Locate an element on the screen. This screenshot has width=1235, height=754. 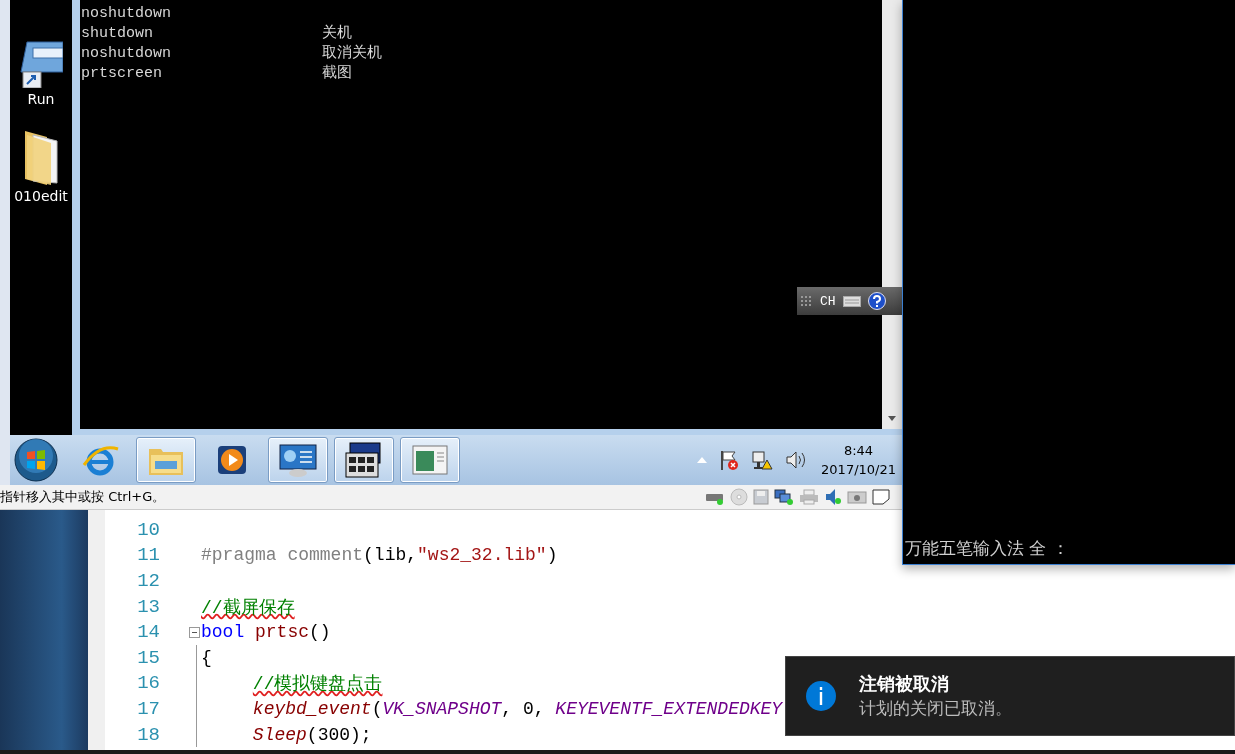
line-number: 16 is located at coordinates (148, 683).